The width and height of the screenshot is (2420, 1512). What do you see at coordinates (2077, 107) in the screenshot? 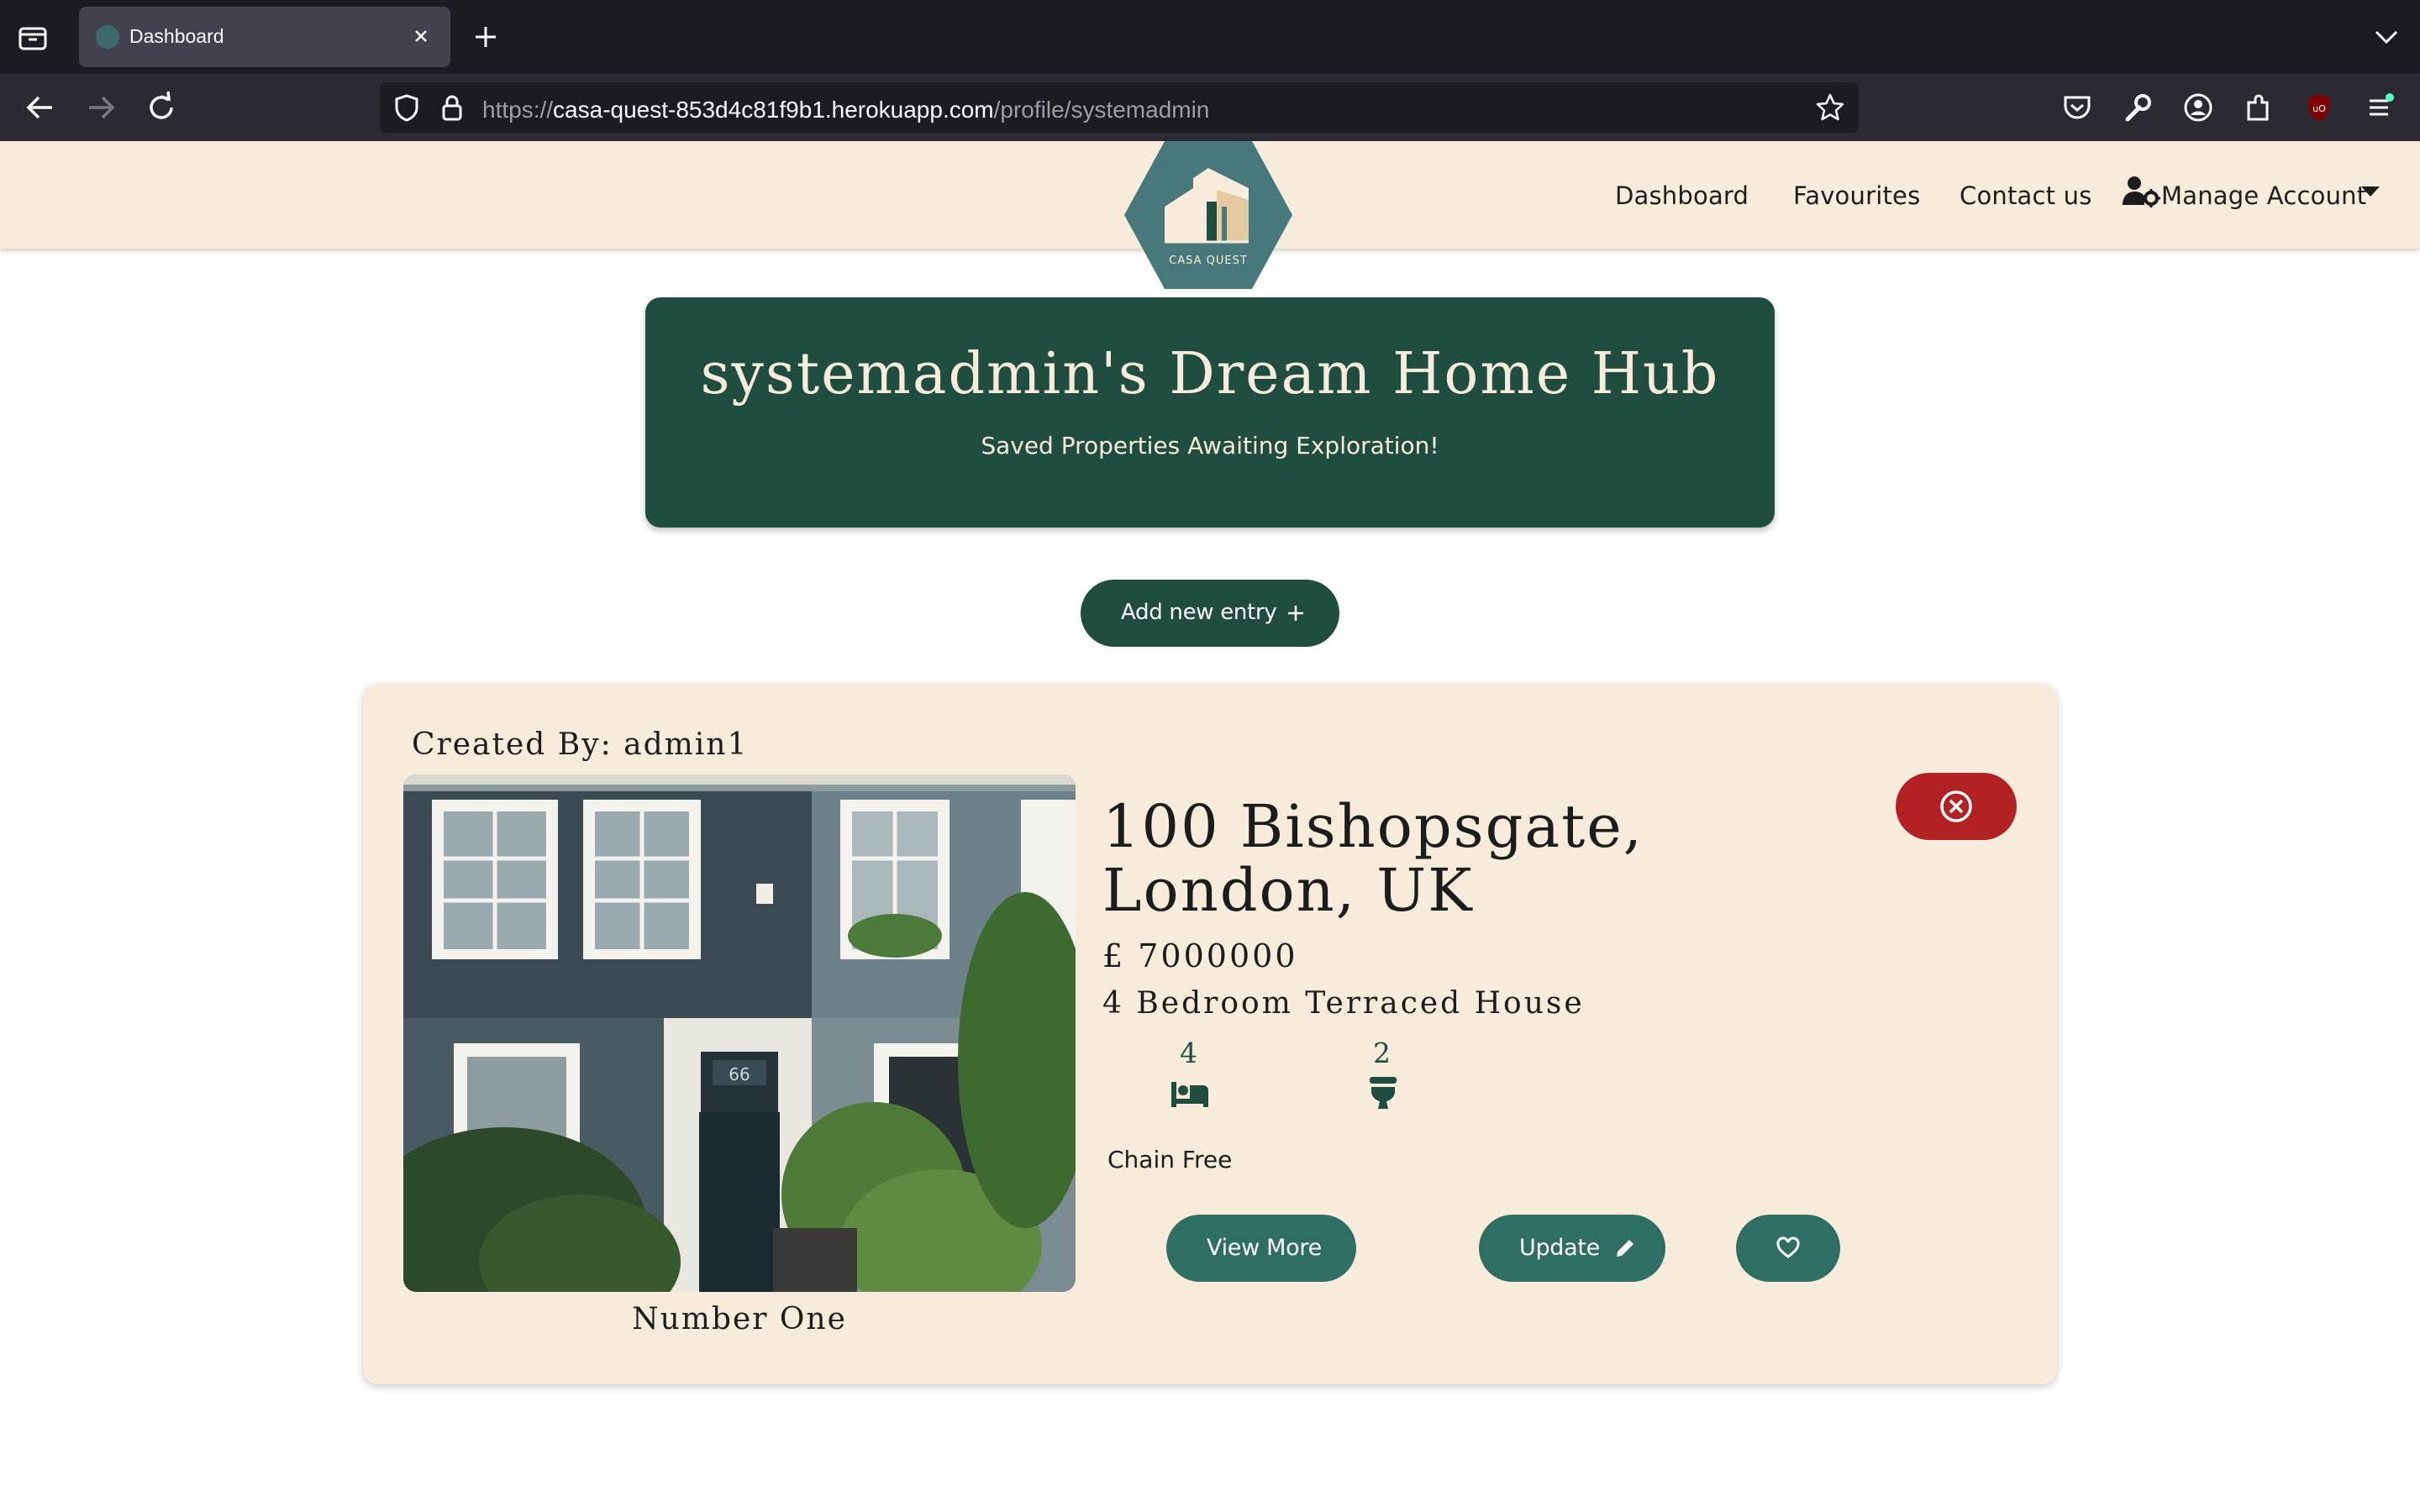
I see `pocket-icon` at bounding box center [2077, 107].